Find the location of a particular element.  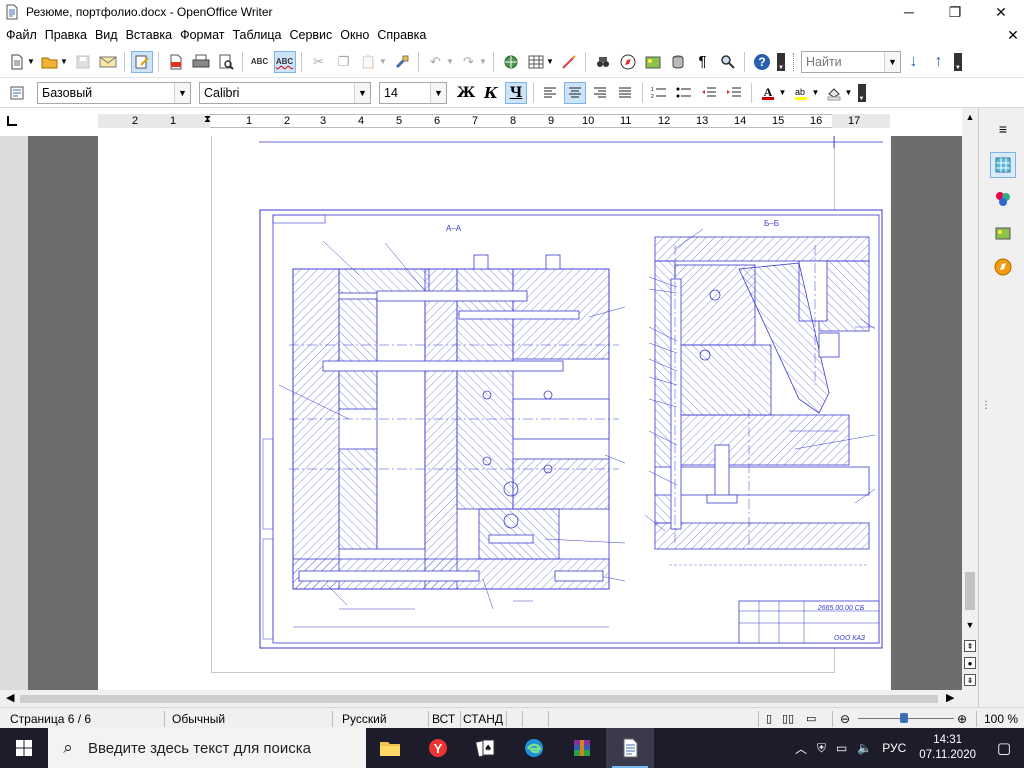

bold-button: Ж is located at coordinates (466, 93).